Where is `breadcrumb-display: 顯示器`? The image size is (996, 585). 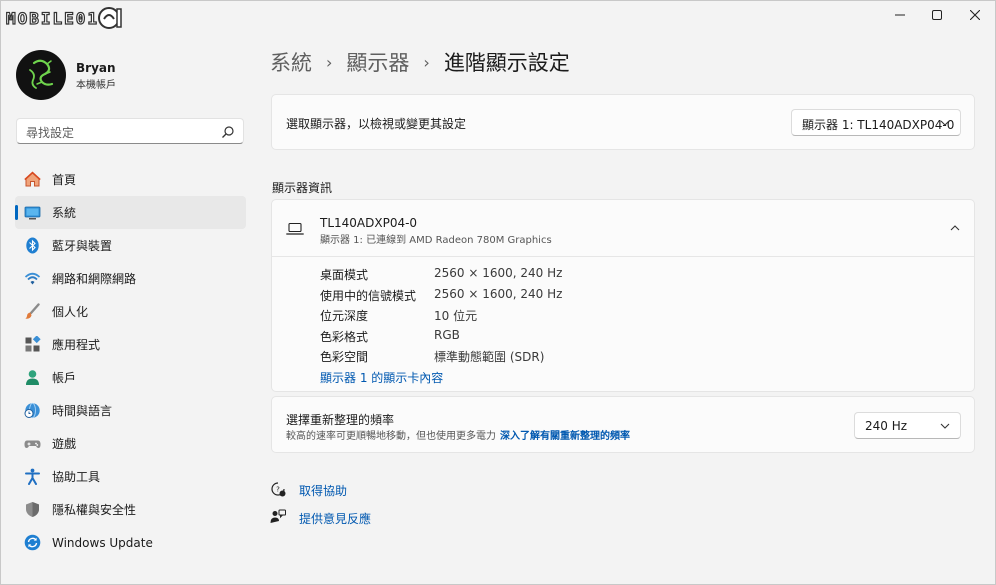 breadcrumb-display: 顯示器 is located at coordinates (377, 62).